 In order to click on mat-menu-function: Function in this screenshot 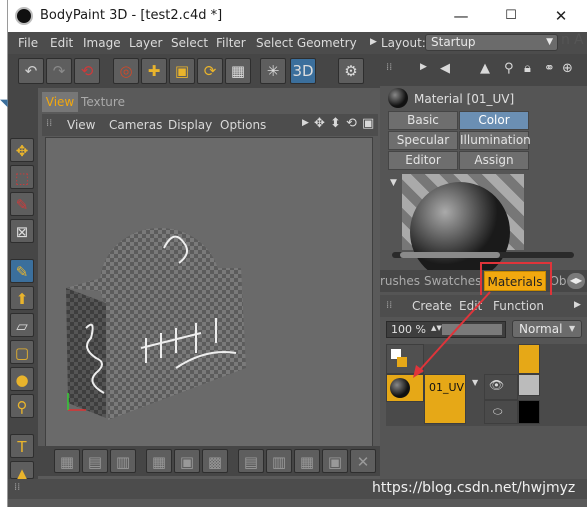, I will do `click(518, 306)`.